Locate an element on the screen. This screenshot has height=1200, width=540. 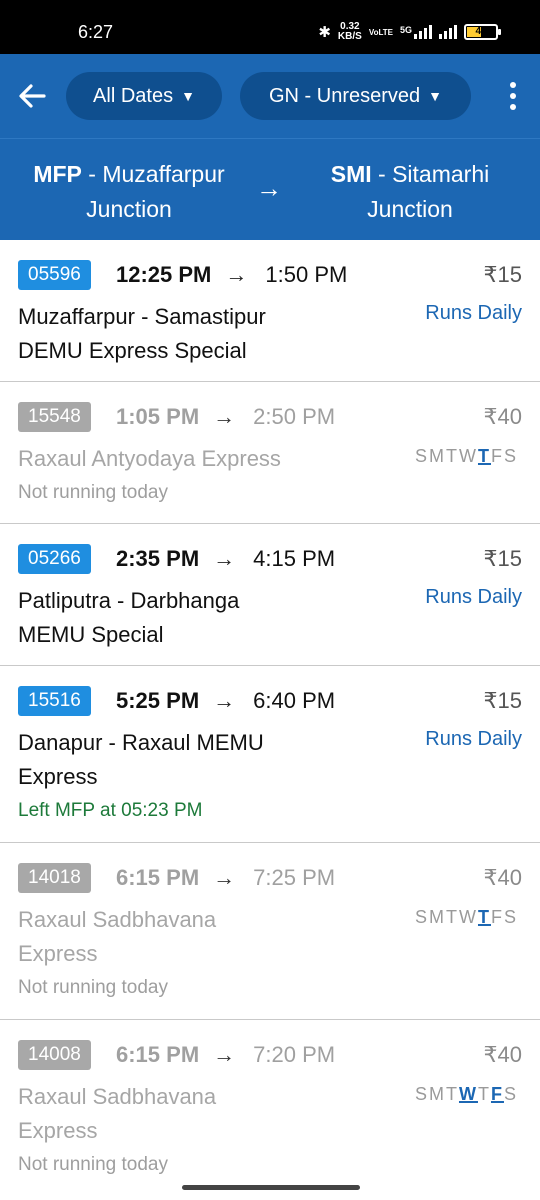
status-bar: 6:27 ✱ 0.32 KB/S VoLTE 5G 40 is located at coordinates (270, 27).